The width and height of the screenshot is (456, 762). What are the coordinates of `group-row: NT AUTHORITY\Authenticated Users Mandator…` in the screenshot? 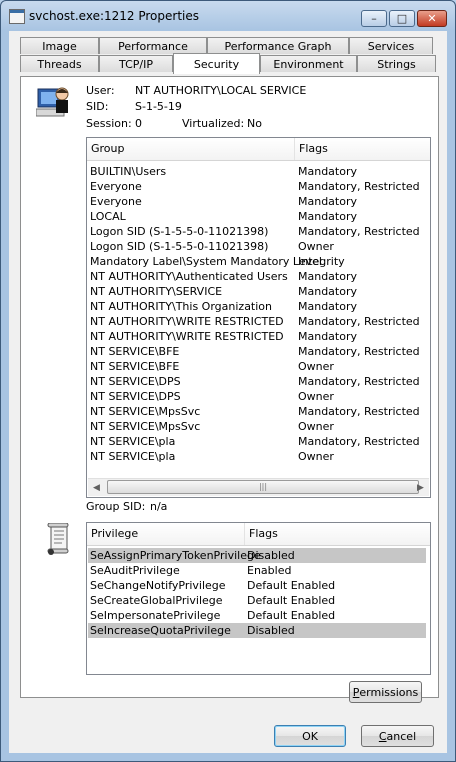 It's located at (258, 276).